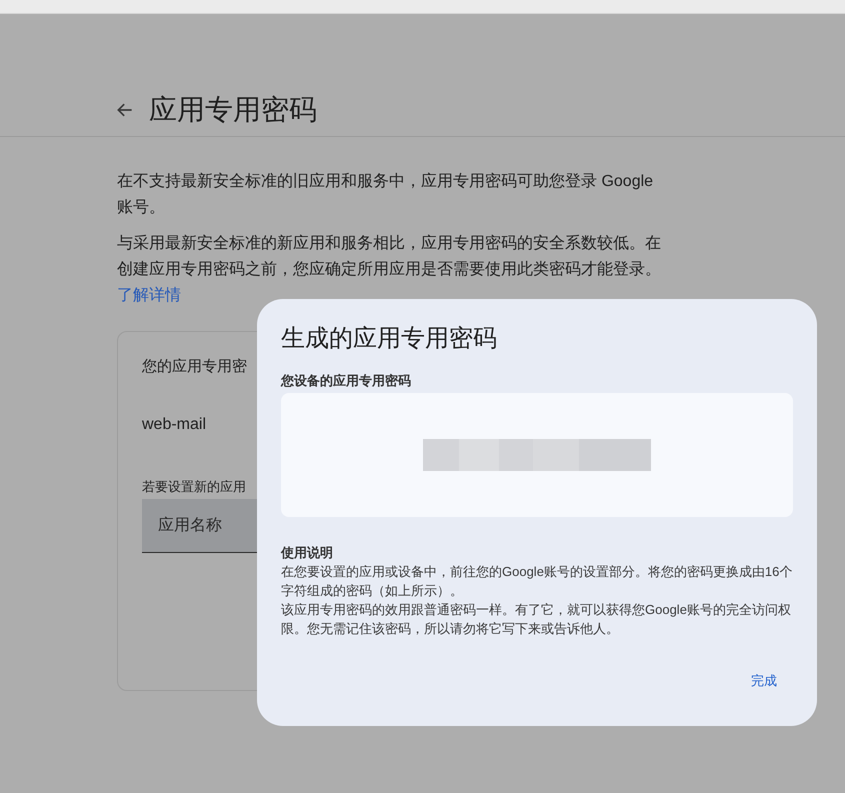 This screenshot has width=845, height=793. I want to click on instructions-title: 使用说明, so click(307, 553).